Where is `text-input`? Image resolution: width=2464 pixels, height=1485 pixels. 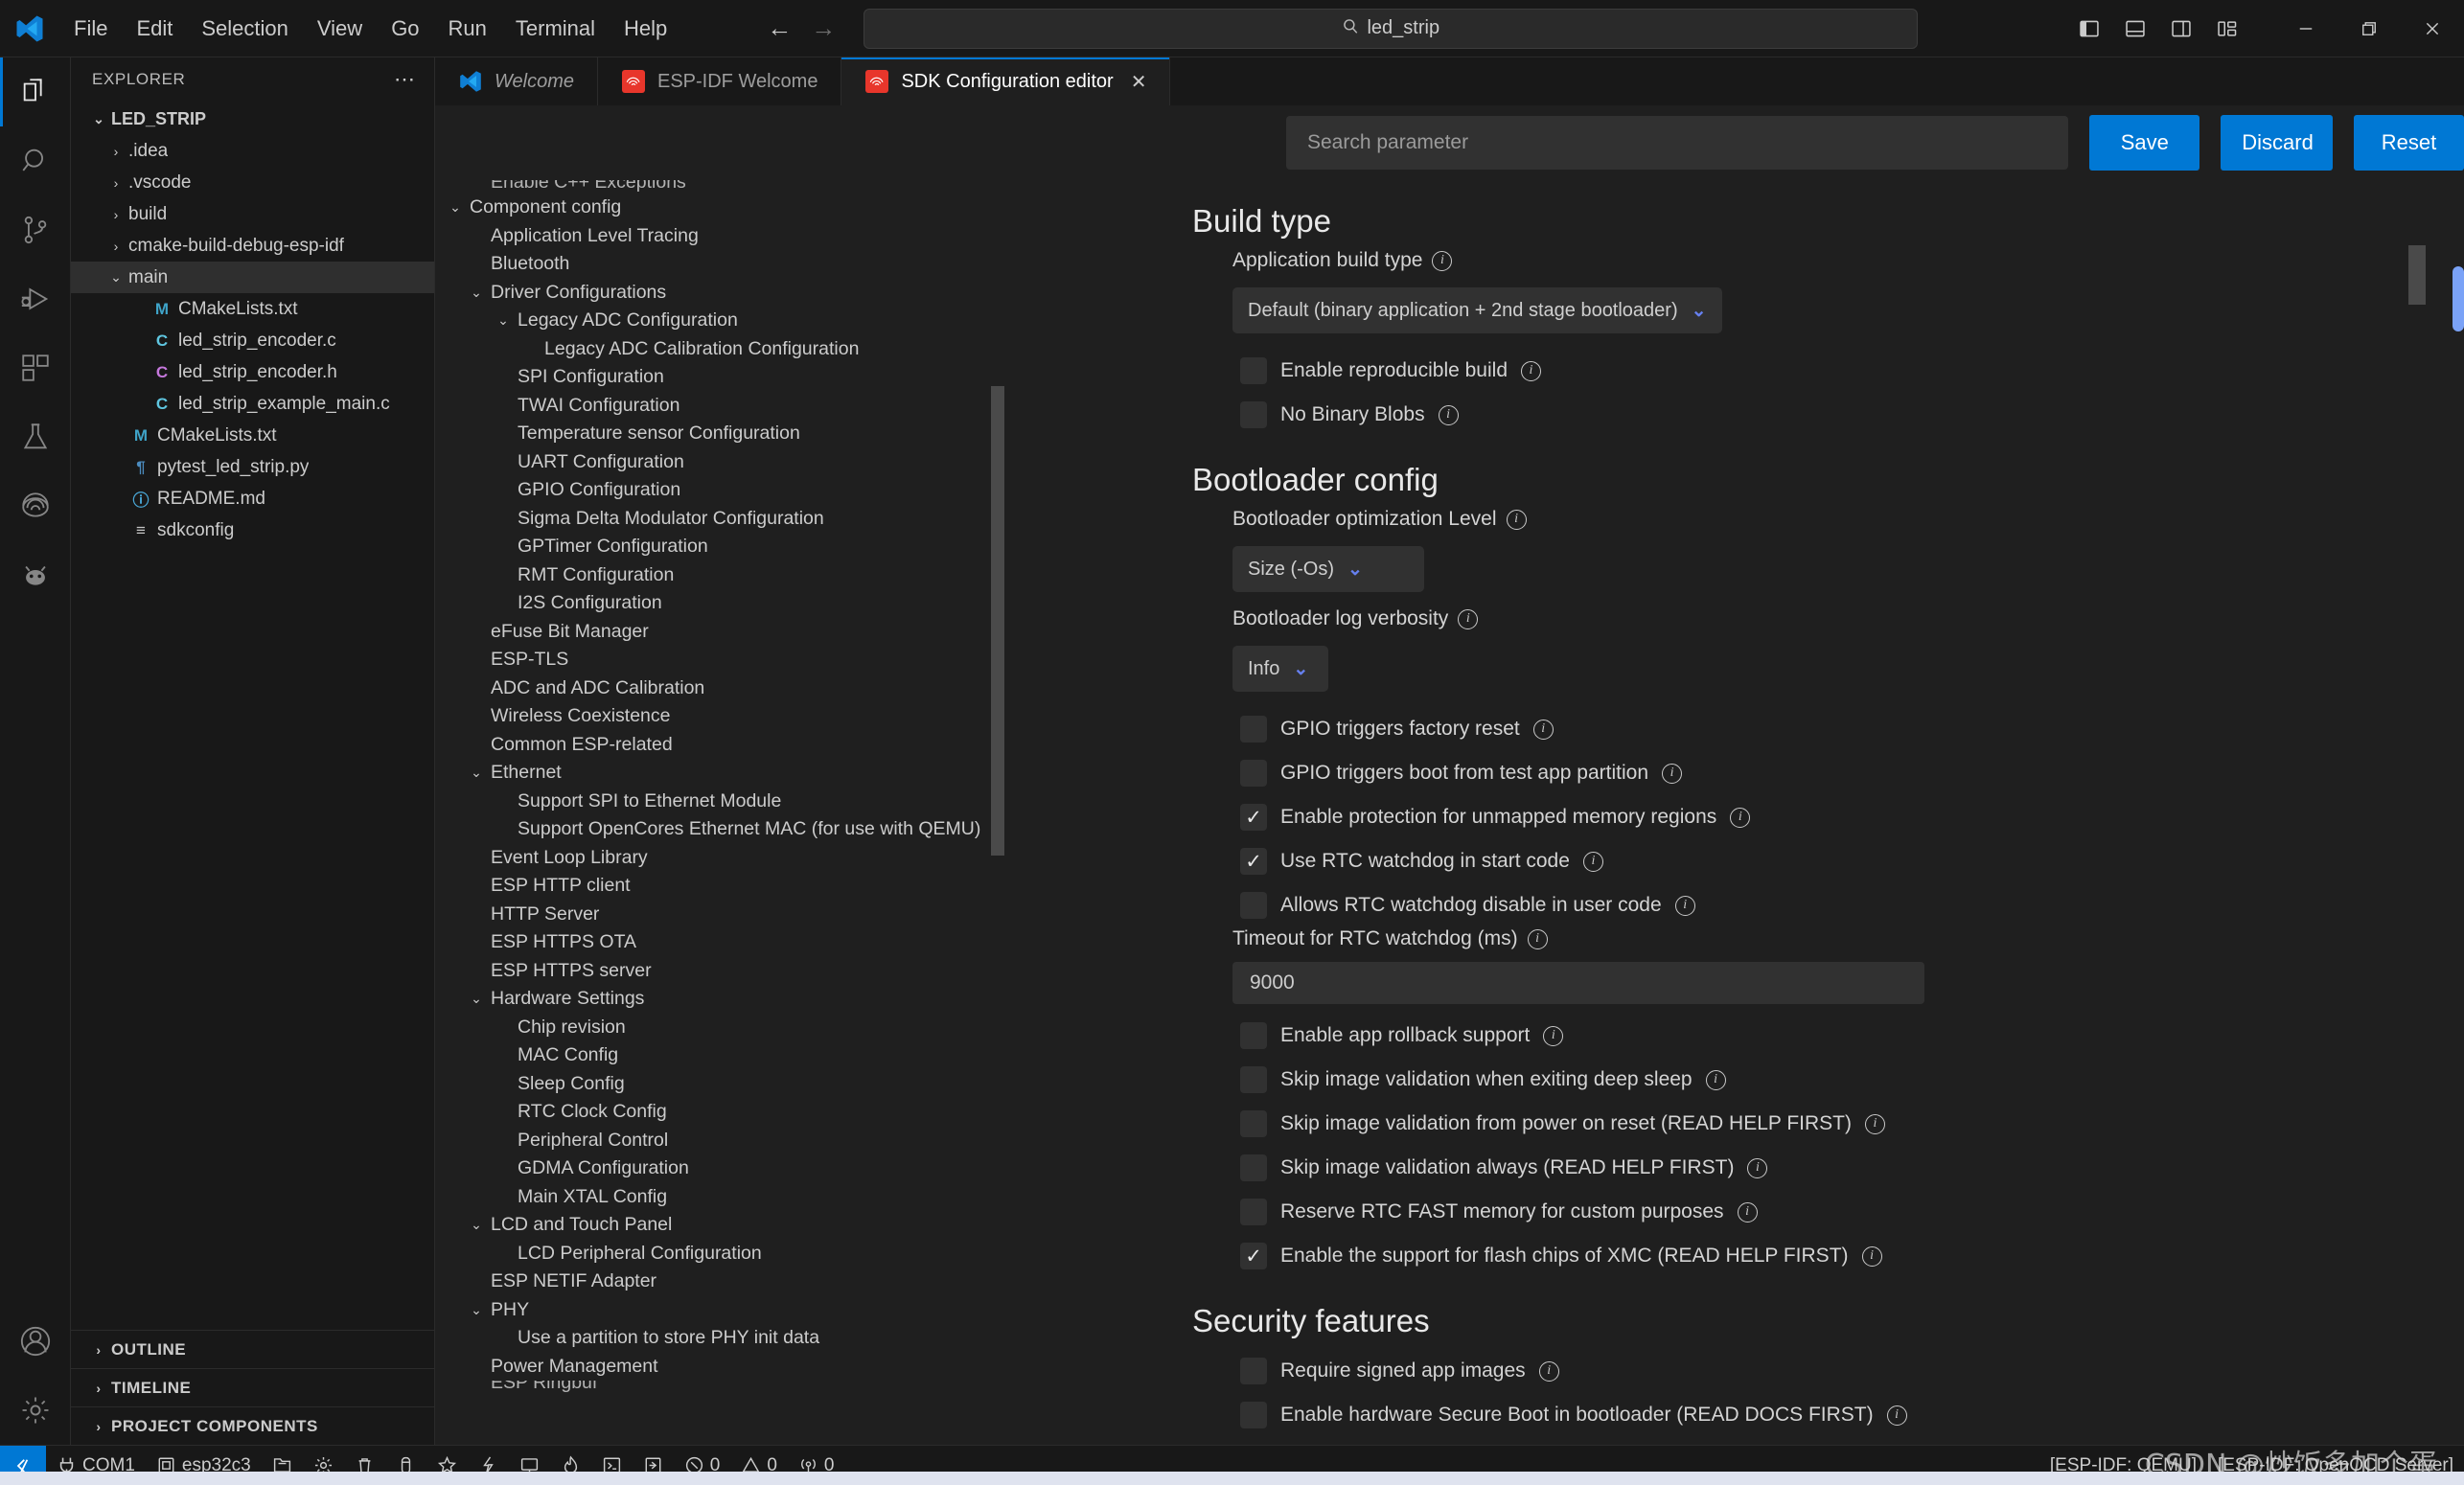
text-input is located at coordinates (1578, 983).